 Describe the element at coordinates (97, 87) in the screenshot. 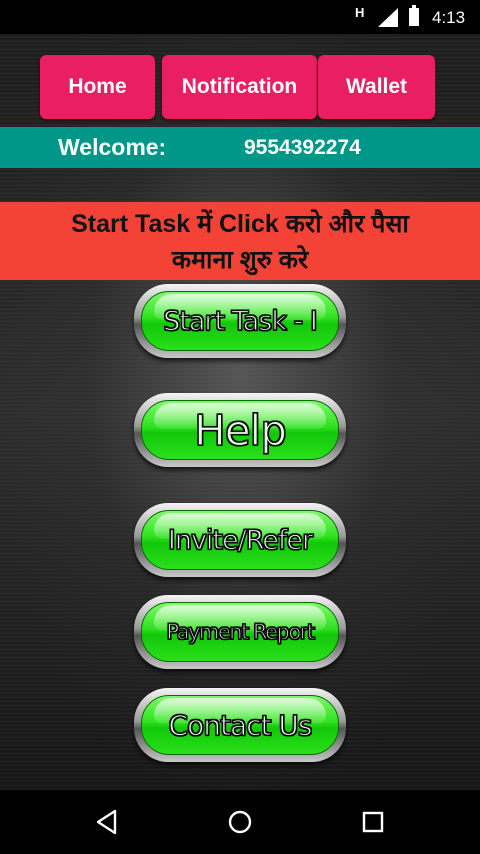

I see `home-button: Home` at that location.